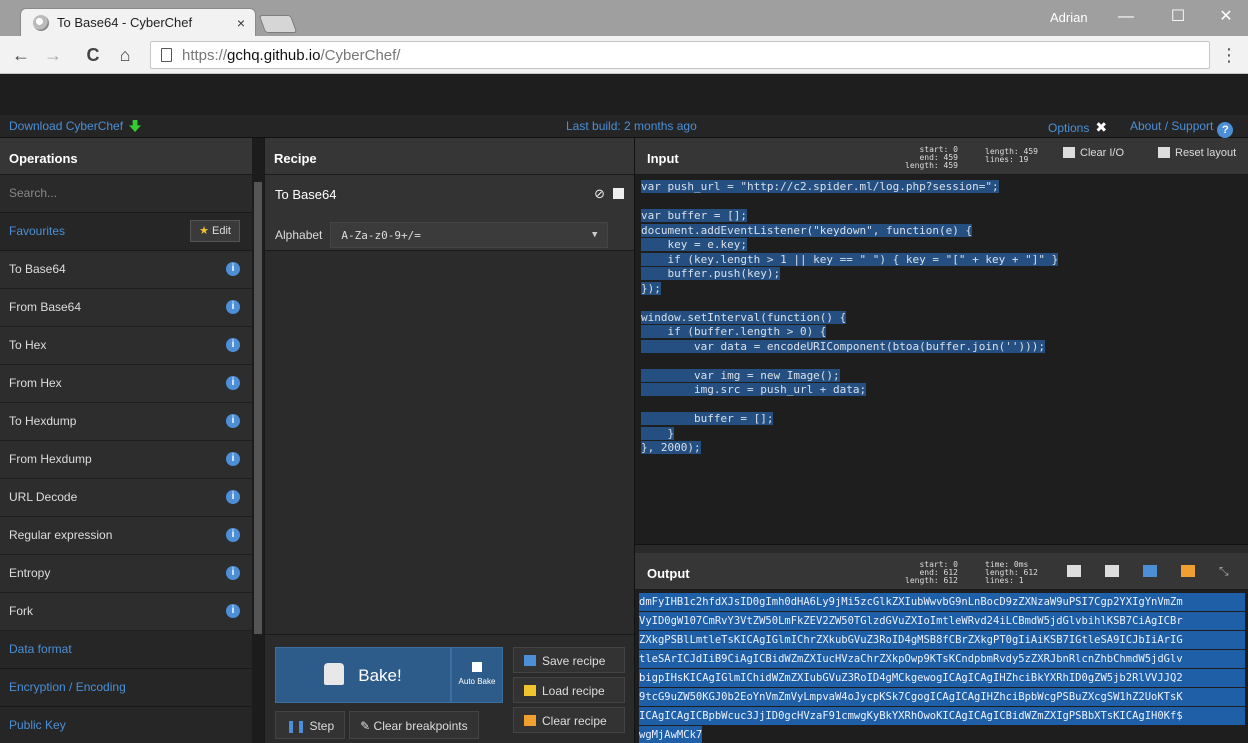 This screenshot has height=743, width=1248. What do you see at coordinates (651, 288) in the screenshot?
I see `input-line-text: });` at bounding box center [651, 288].